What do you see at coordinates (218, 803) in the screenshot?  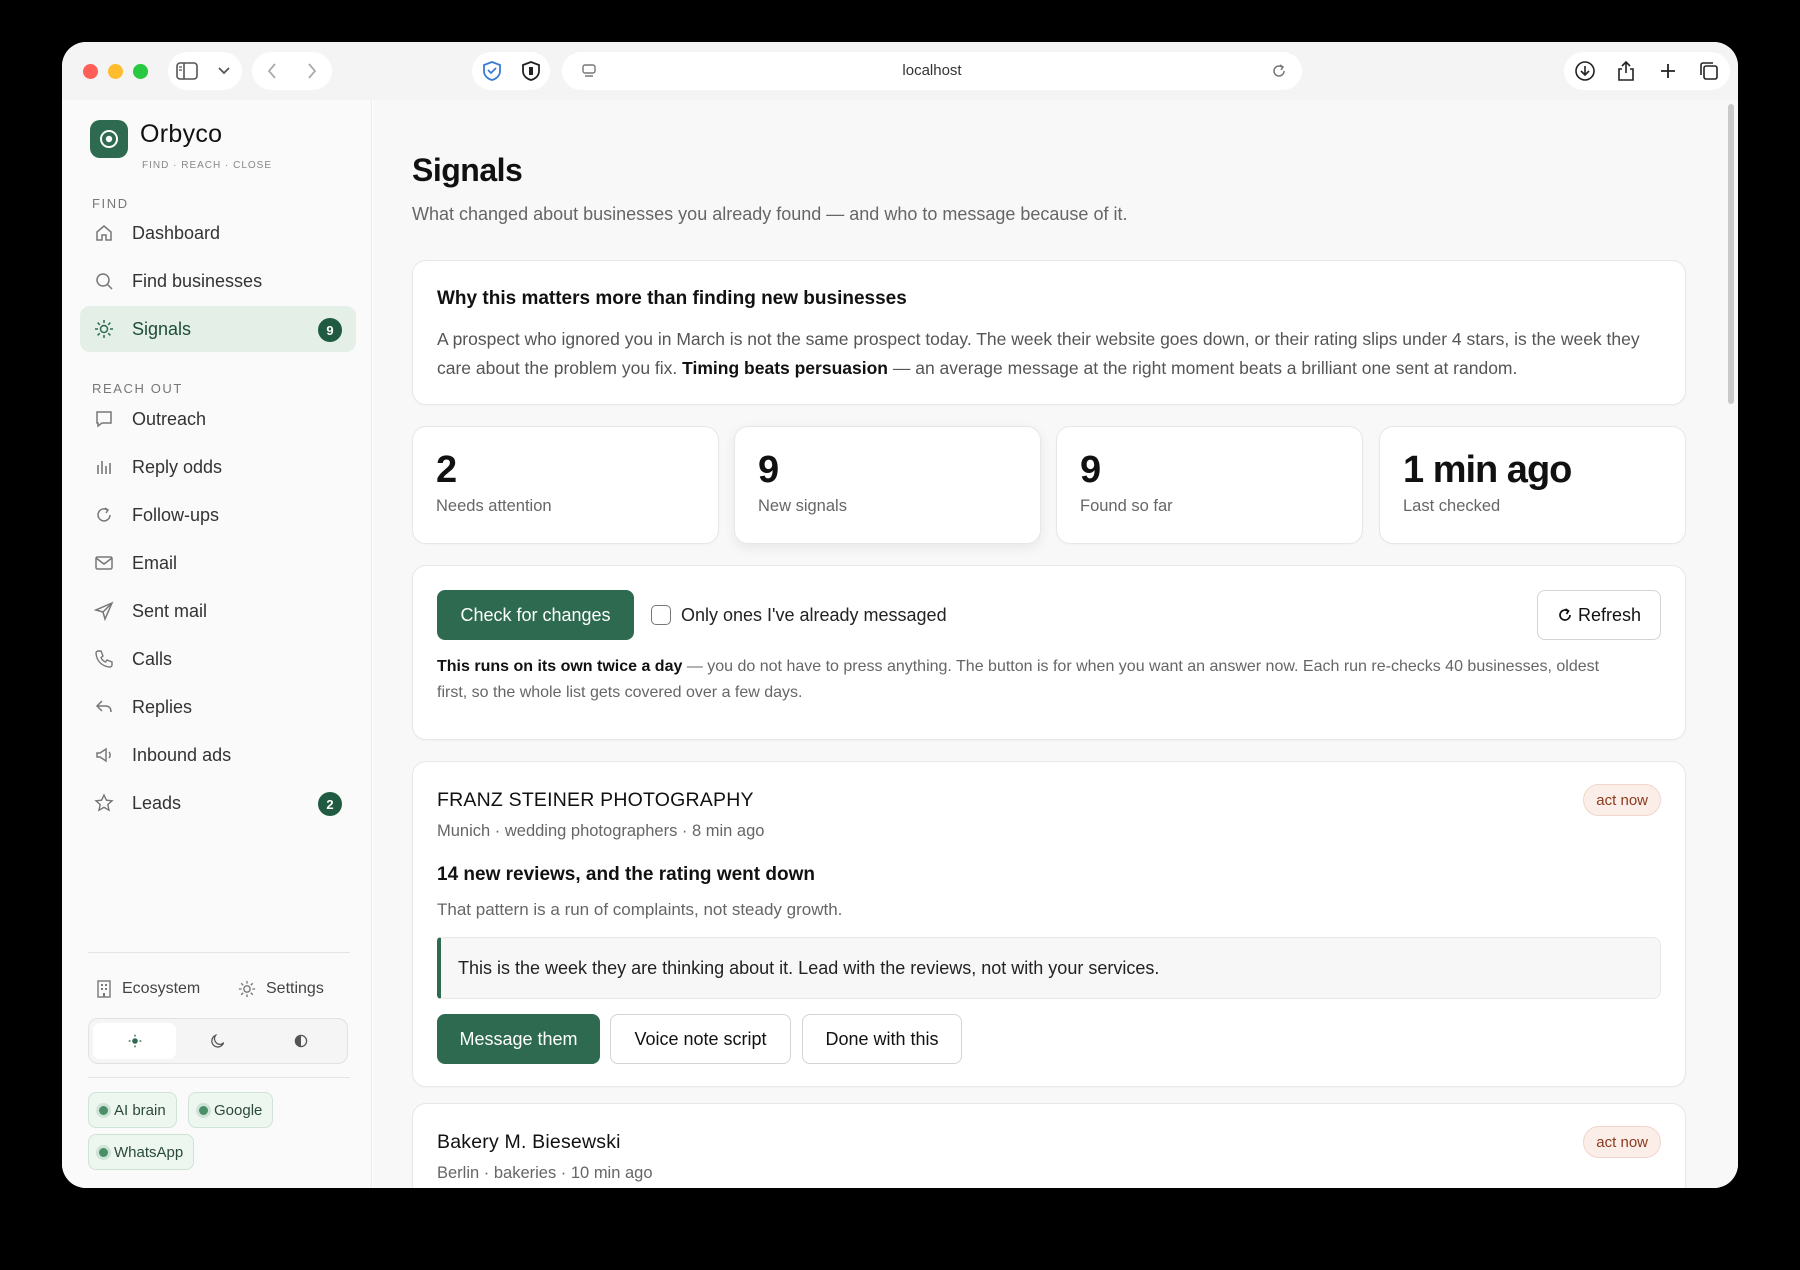 I see `sidebar-item-leads: Leads 2` at bounding box center [218, 803].